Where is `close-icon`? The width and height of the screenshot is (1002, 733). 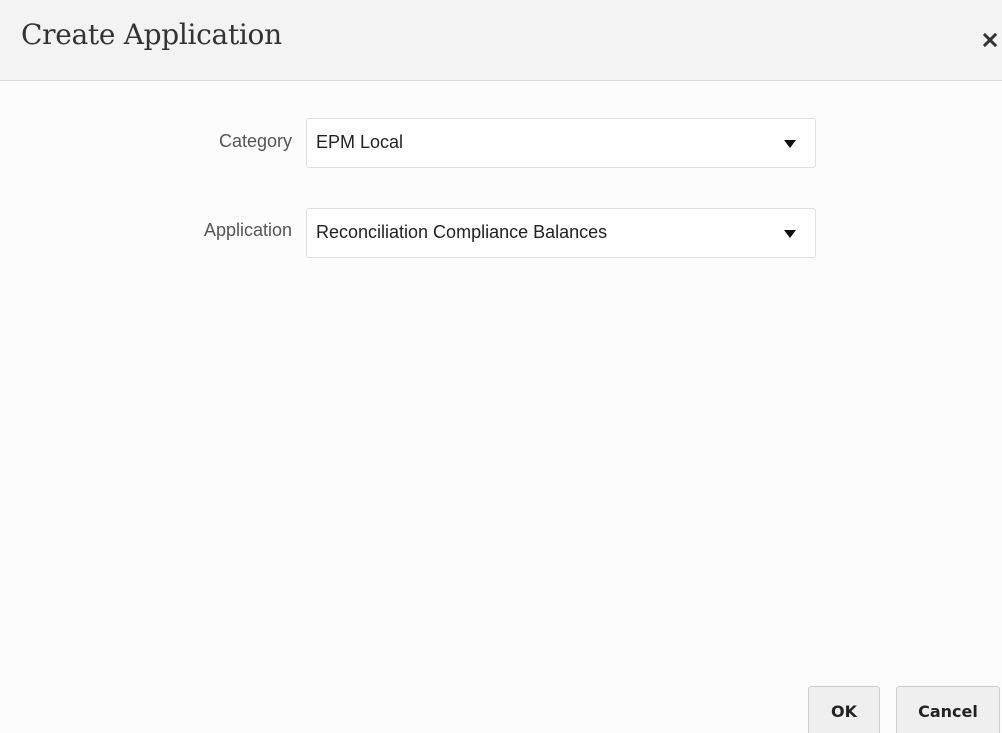
close-icon is located at coordinates (990, 40).